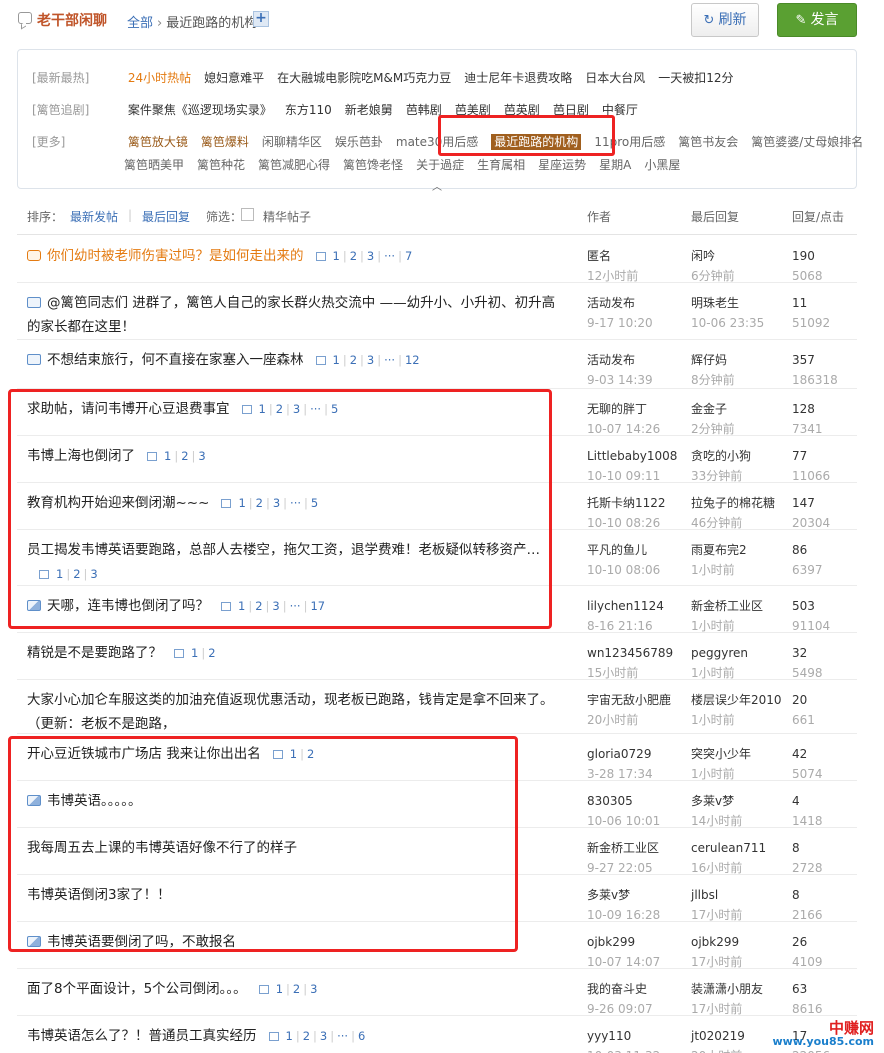 The width and height of the screenshot is (884, 1053). I want to click on tag-item: 关于過症, so click(440, 165).